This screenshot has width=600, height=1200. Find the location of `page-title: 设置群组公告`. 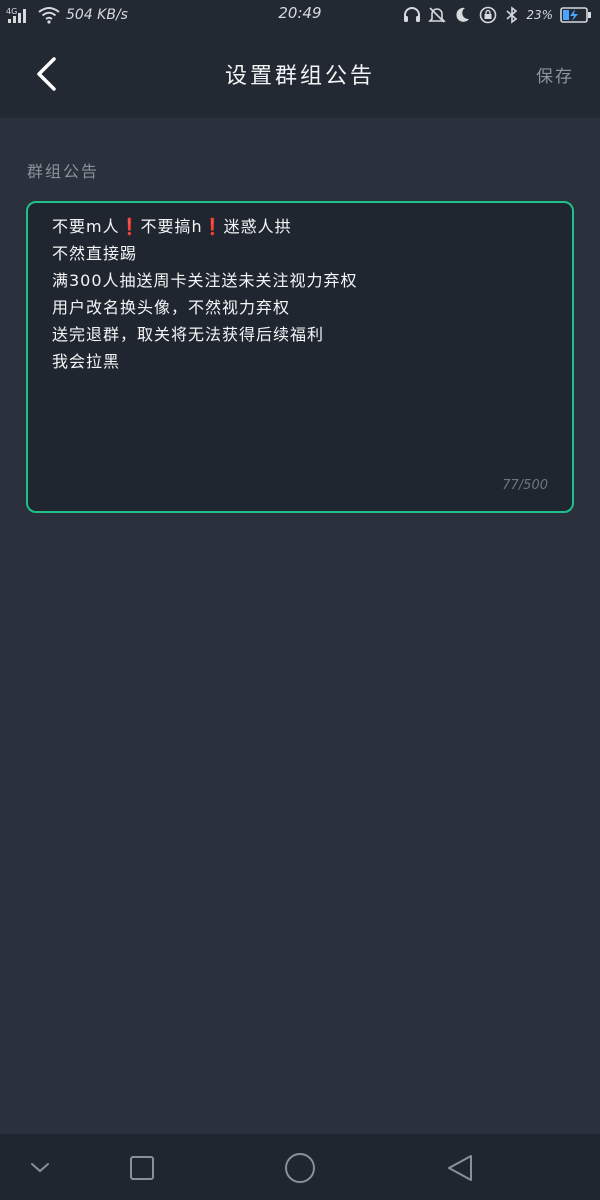

page-title: 设置群组公告 is located at coordinates (299, 76).